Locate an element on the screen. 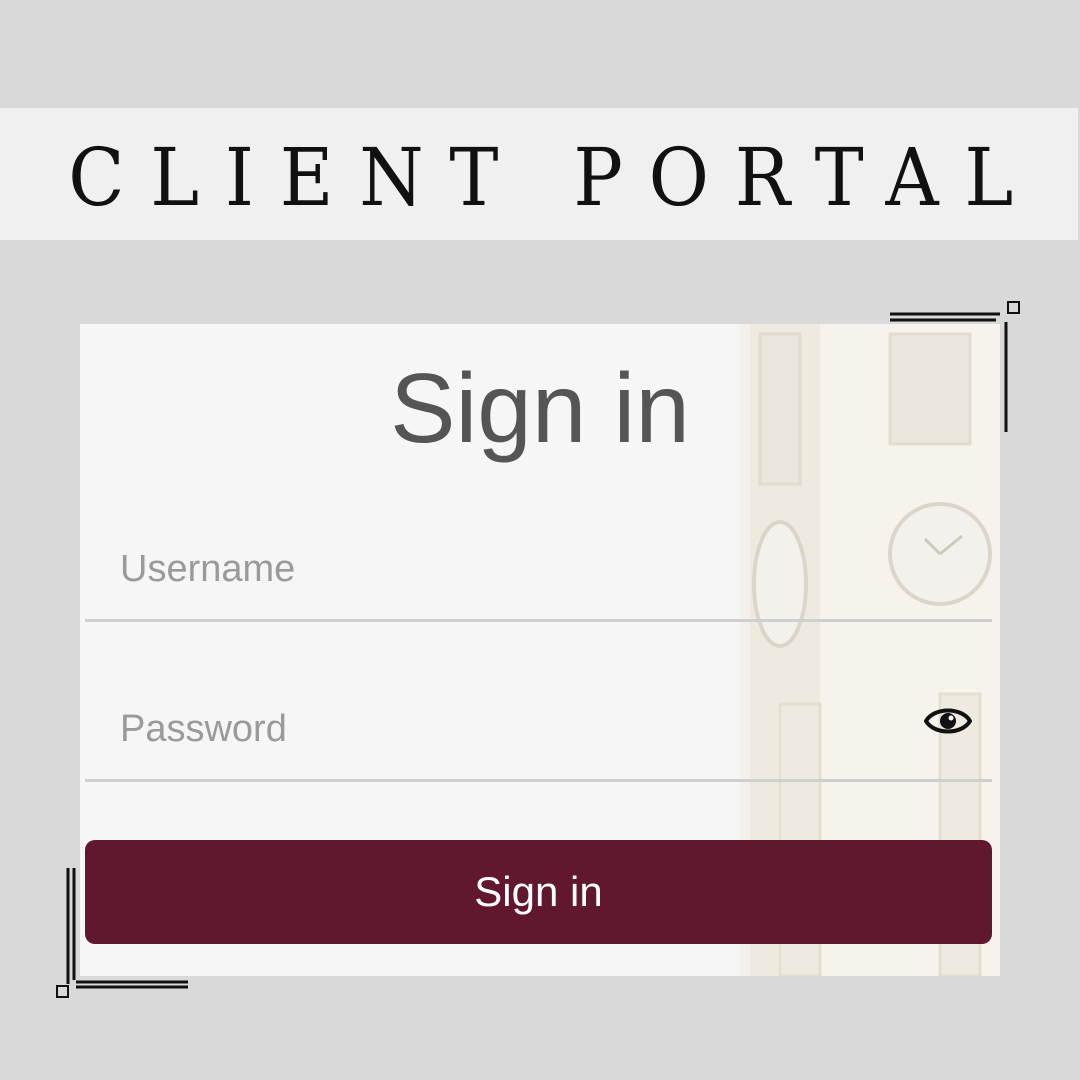  corner-ornament-top-right is located at coordinates (955, 366).